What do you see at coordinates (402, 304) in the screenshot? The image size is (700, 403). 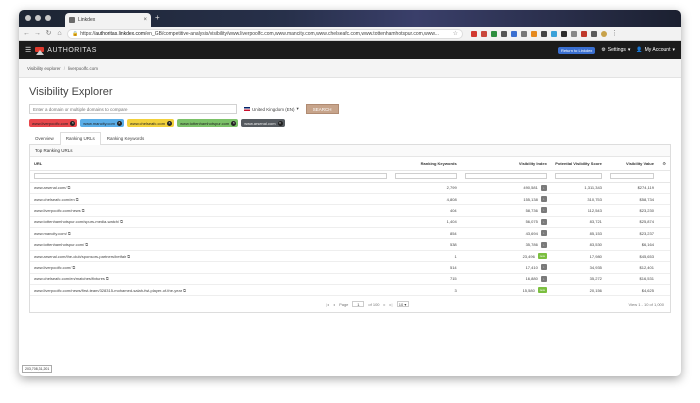 I see `page-size-select: 10 ▾` at bounding box center [402, 304].